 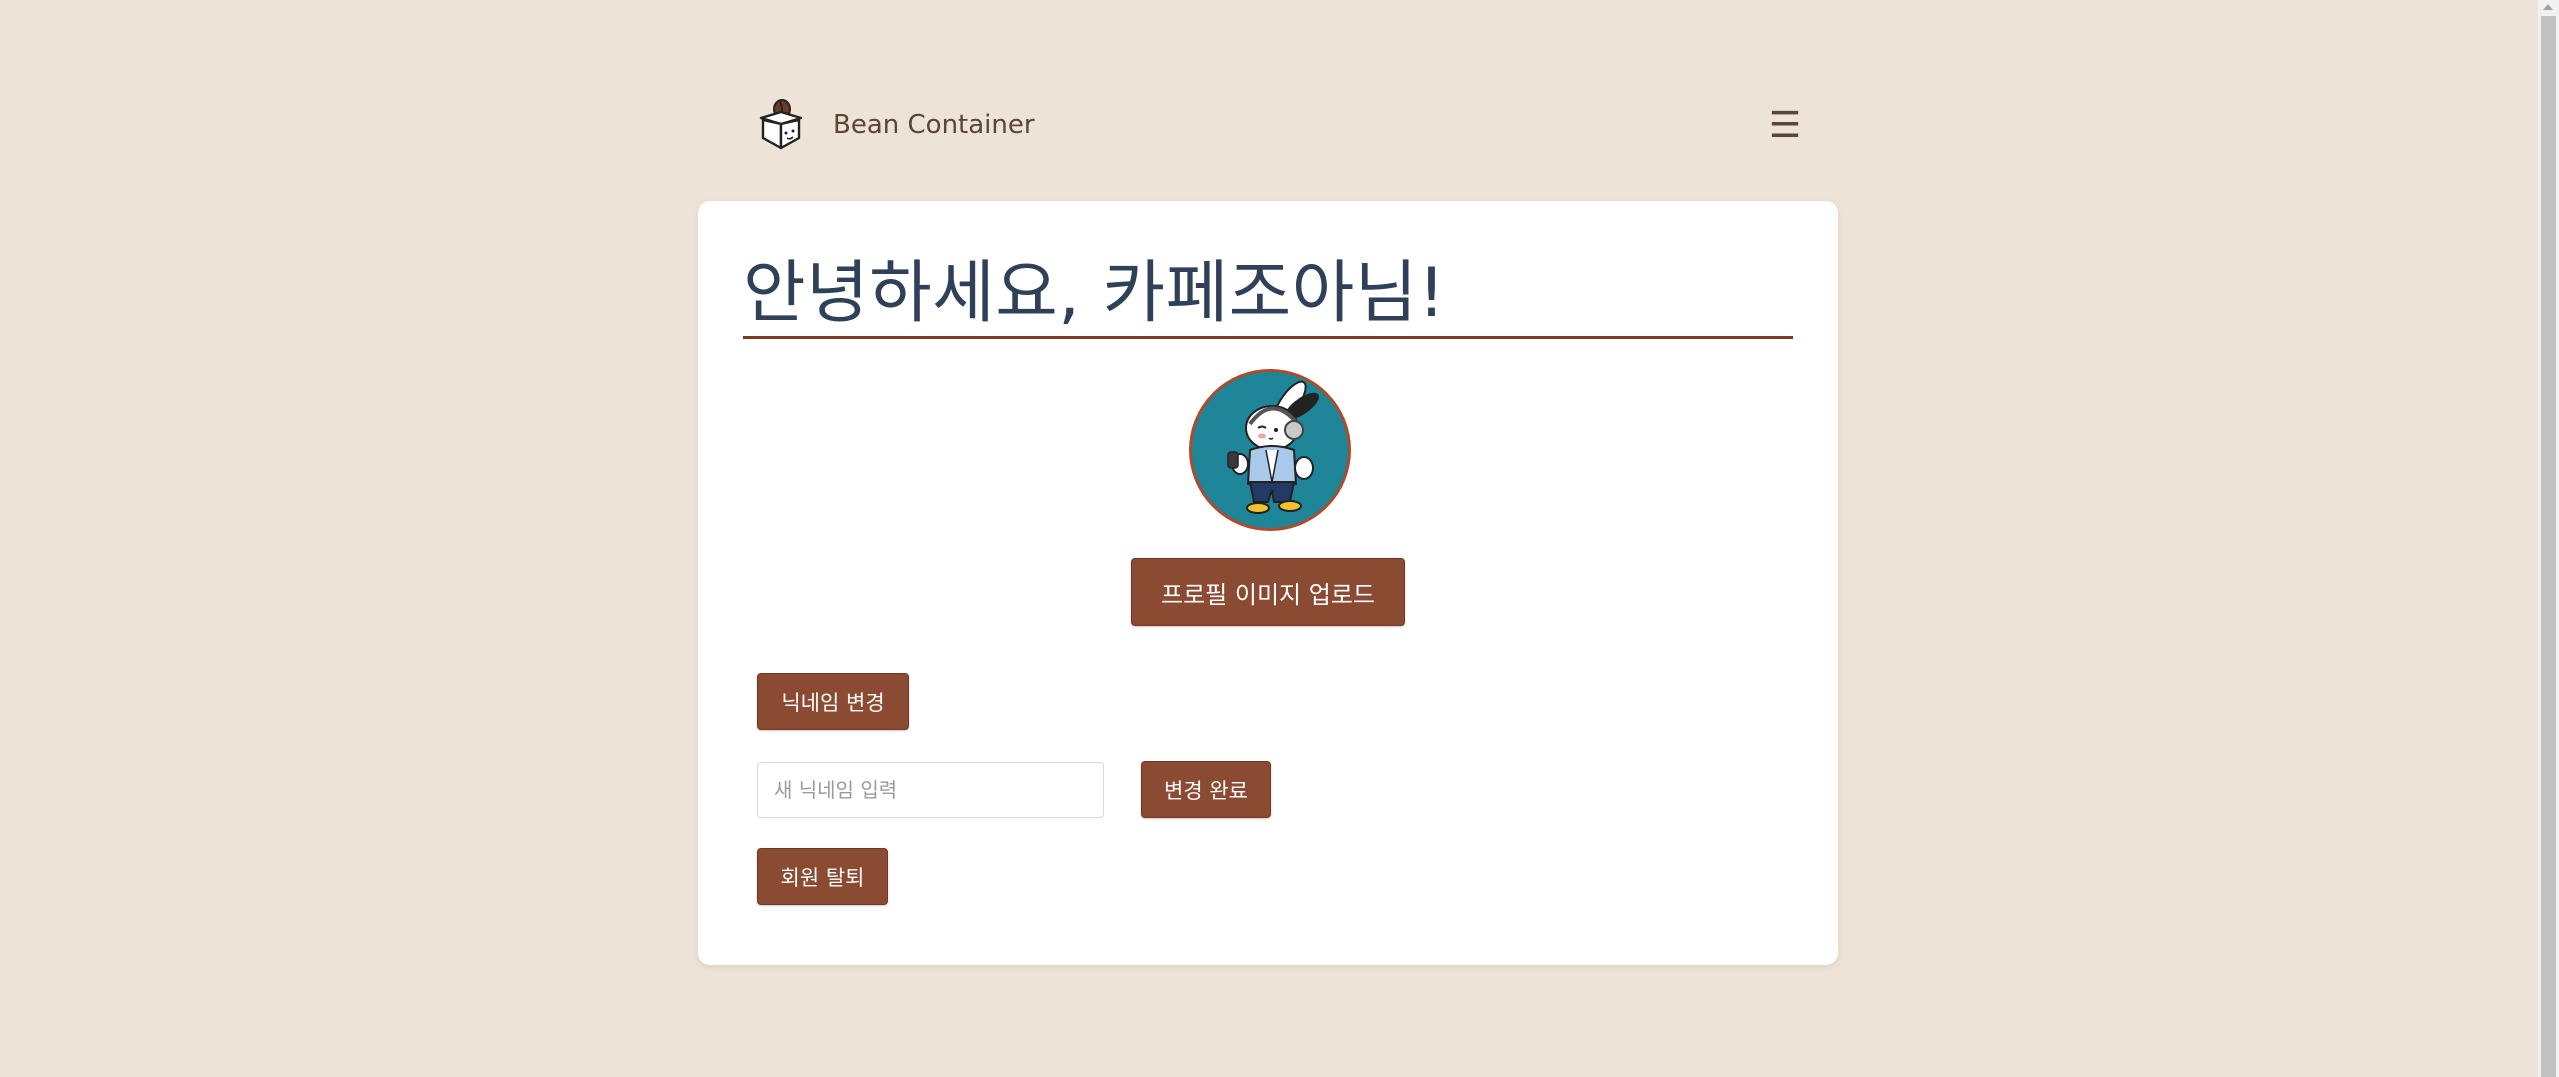 I want to click on hamburger-menu-icon: ☰, so click(x=1785, y=126).